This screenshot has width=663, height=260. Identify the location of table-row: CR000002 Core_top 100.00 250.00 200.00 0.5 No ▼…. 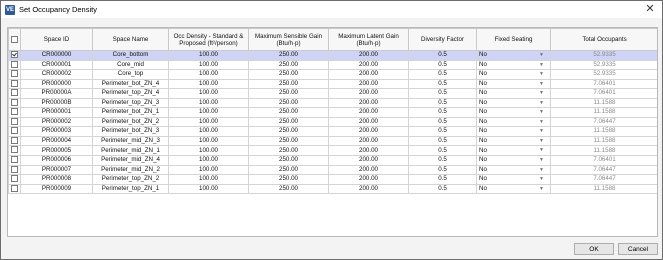
(332, 74).